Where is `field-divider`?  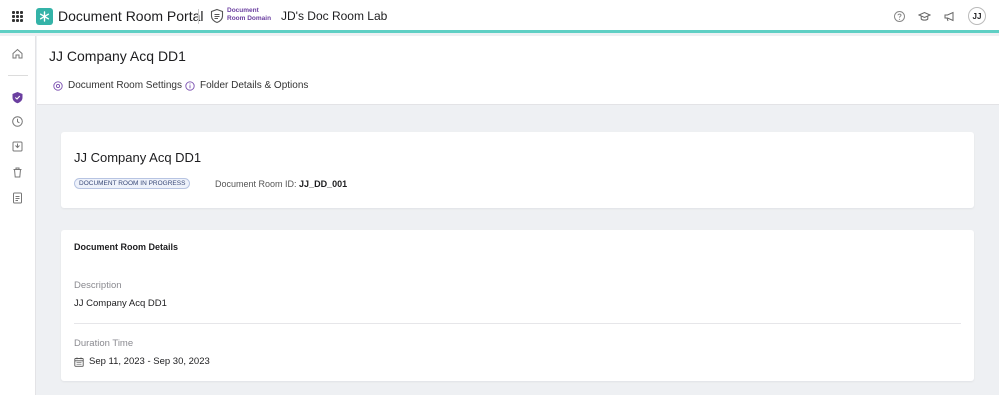
field-divider is located at coordinates (517, 323).